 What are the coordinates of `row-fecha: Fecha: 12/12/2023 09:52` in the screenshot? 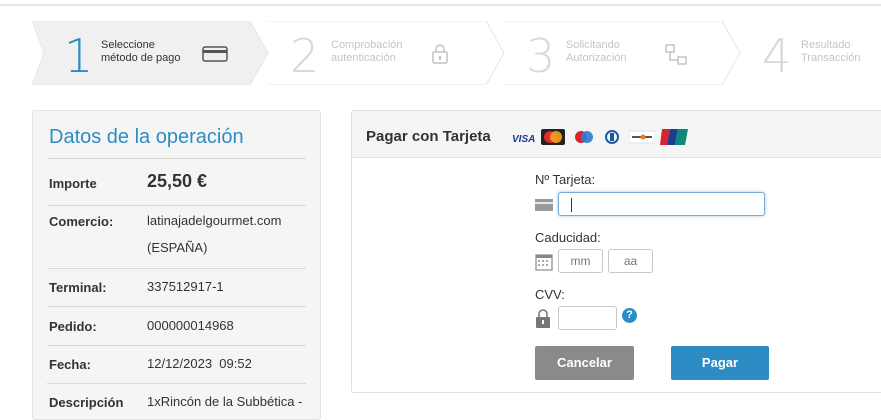 It's located at (176, 366).